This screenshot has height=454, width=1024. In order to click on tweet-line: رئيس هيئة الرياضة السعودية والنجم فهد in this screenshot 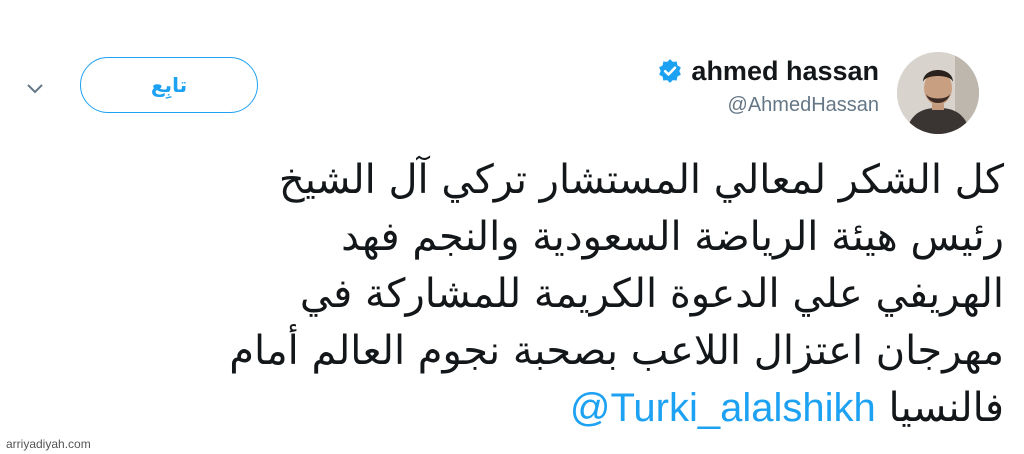, I will do `click(672, 237)`.